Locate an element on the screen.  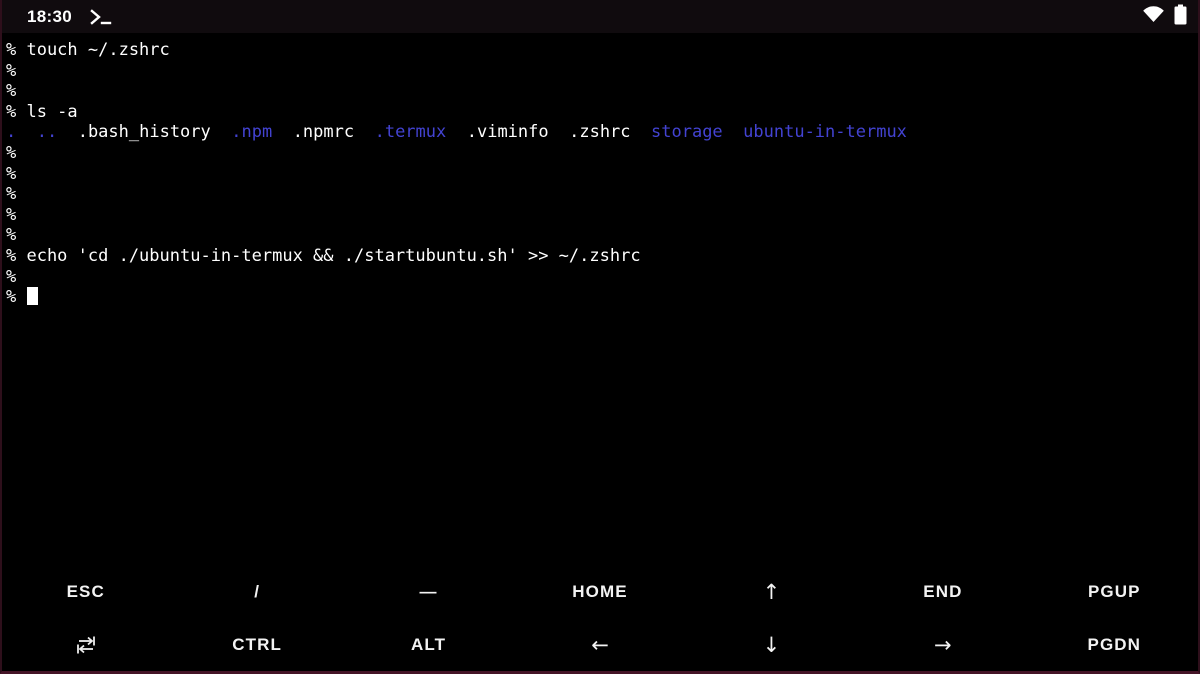
key-arrow-right: → is located at coordinates (942, 644).